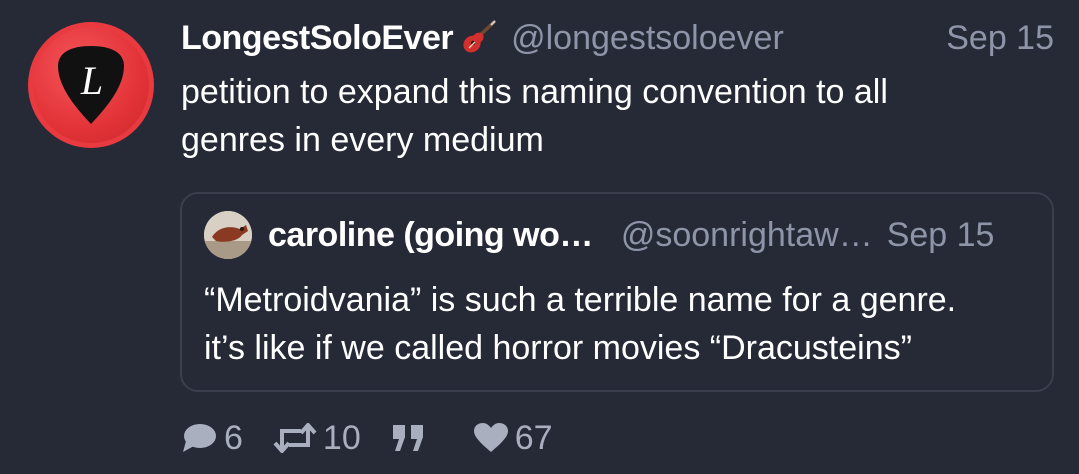 This screenshot has height=474, width=1079. I want to click on reply-count: 6, so click(233, 437).